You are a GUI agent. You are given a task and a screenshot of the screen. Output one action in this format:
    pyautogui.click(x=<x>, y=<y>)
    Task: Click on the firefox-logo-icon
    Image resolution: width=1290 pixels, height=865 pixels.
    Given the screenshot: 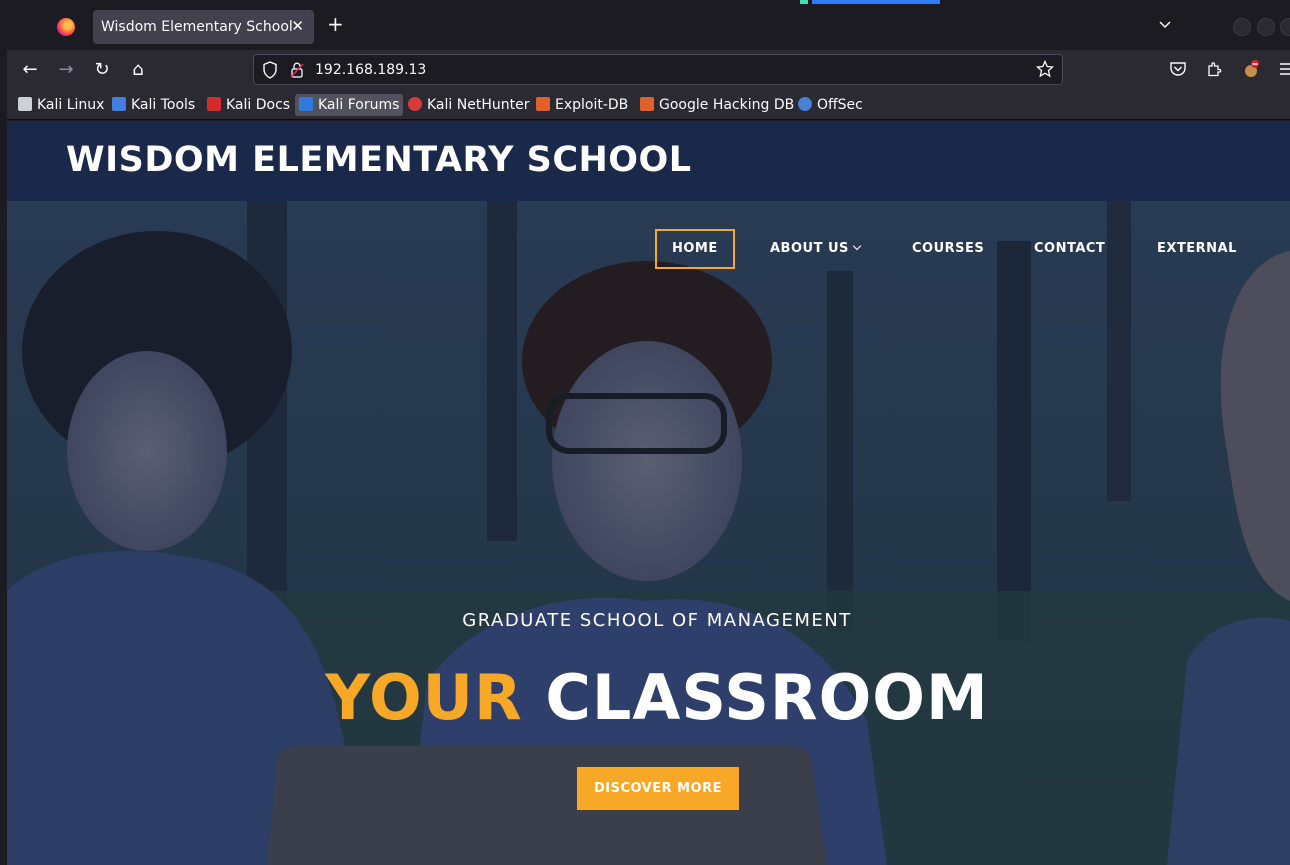 What is the action you would take?
    pyautogui.click(x=66, y=27)
    